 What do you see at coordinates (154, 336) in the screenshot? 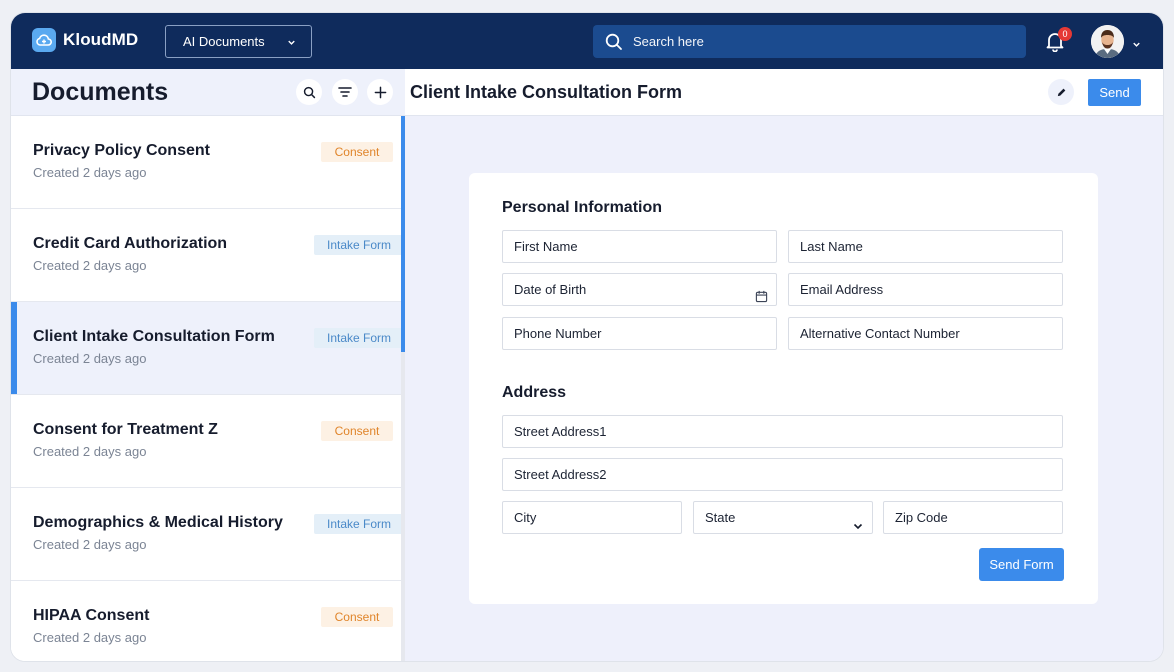
I see `document-name: Client Intake Consultation Form` at bounding box center [154, 336].